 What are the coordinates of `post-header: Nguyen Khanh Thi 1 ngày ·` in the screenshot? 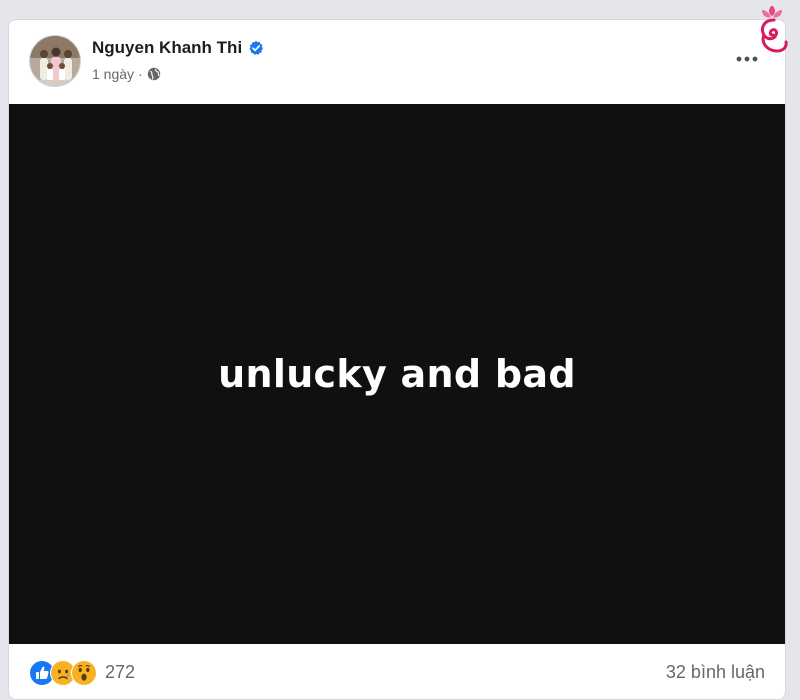 It's located at (397, 62).